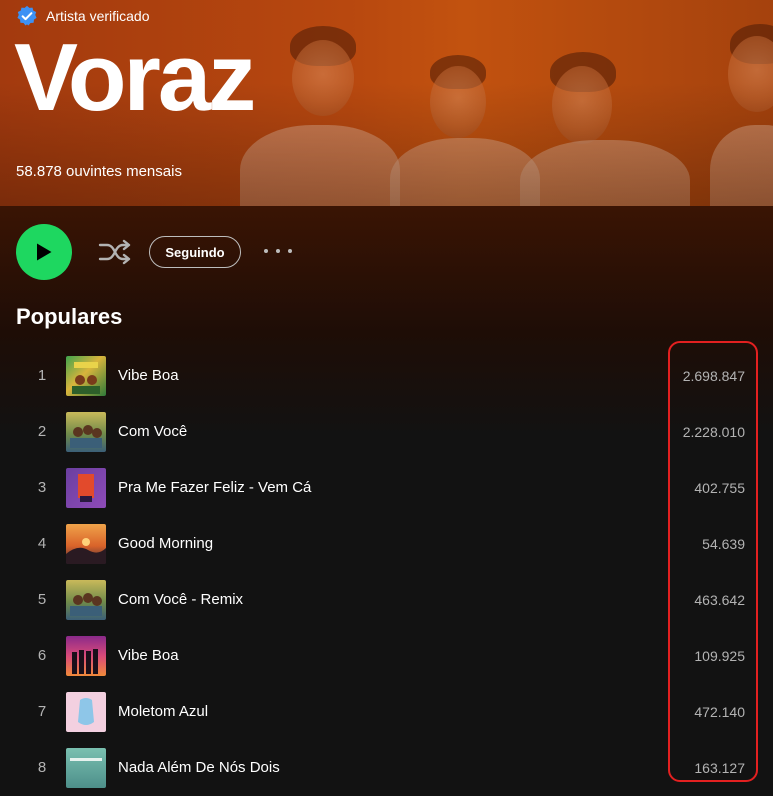 This screenshot has width=773, height=796. What do you see at coordinates (386, 376) in the screenshot?
I see `track-row: 1 Vibe Boa 2.698.847` at bounding box center [386, 376].